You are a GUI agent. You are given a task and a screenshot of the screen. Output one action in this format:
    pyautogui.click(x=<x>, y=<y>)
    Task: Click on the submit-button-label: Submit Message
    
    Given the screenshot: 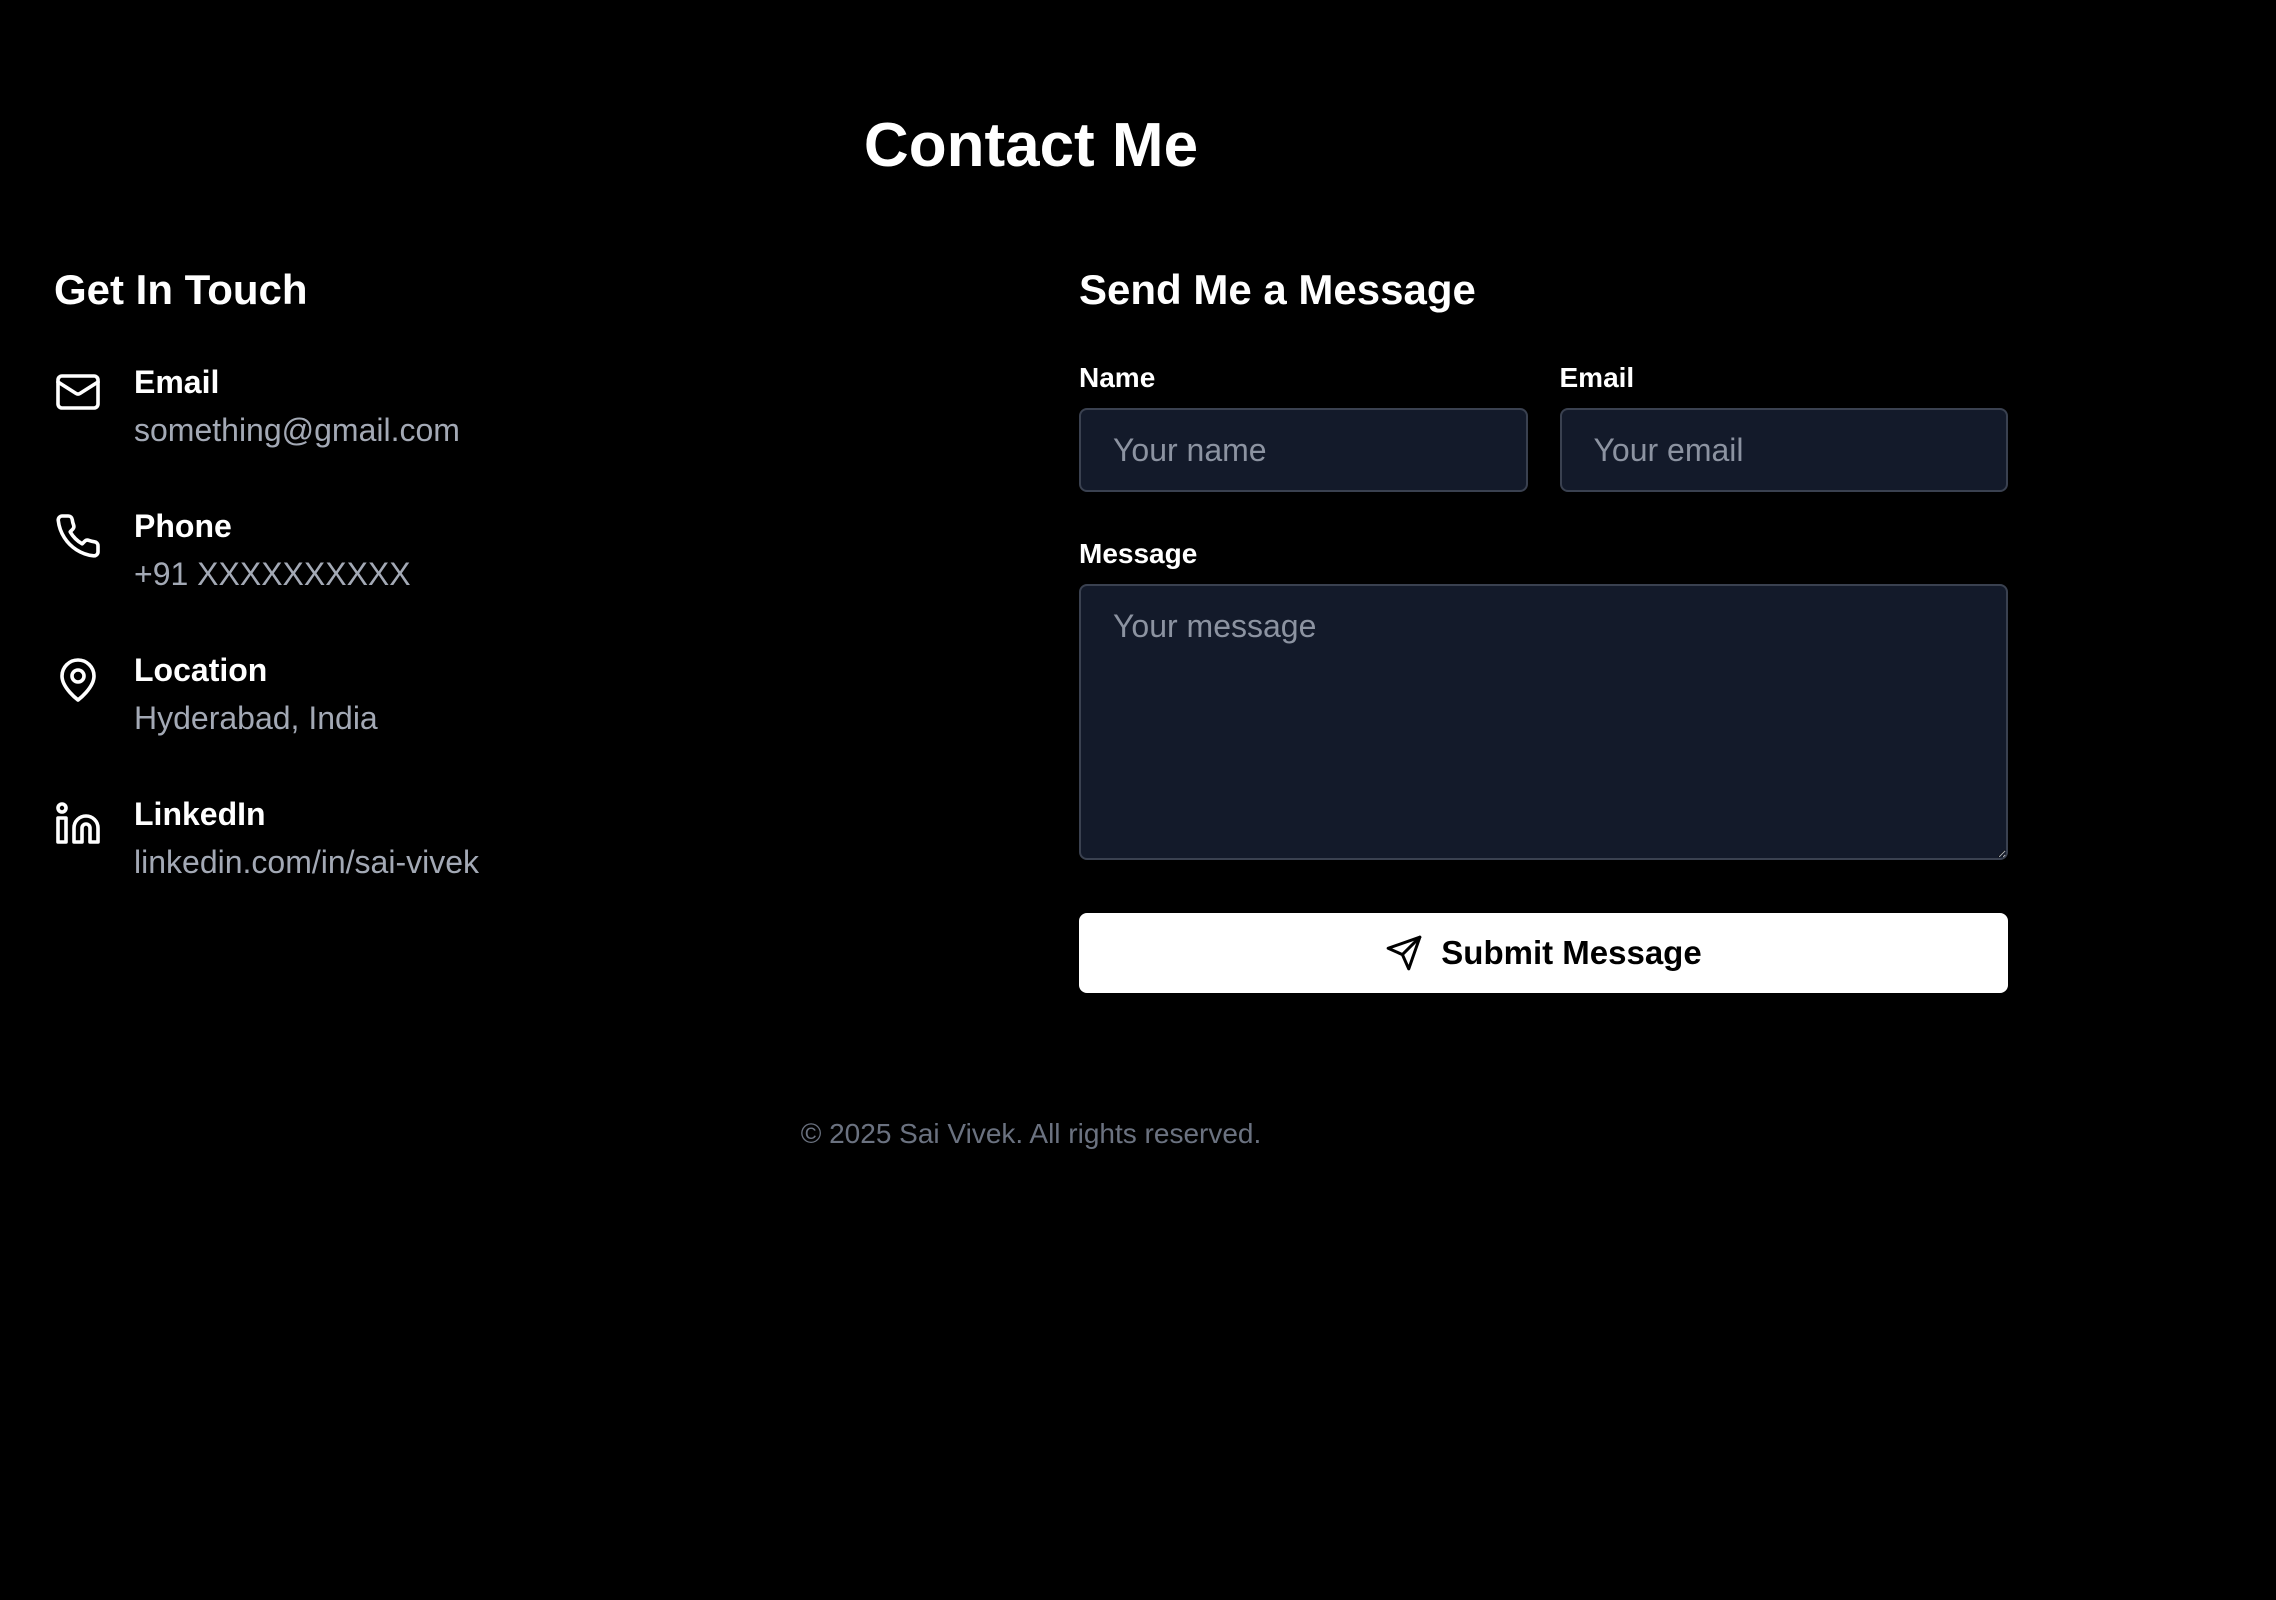 What is the action you would take?
    pyautogui.click(x=1571, y=952)
    